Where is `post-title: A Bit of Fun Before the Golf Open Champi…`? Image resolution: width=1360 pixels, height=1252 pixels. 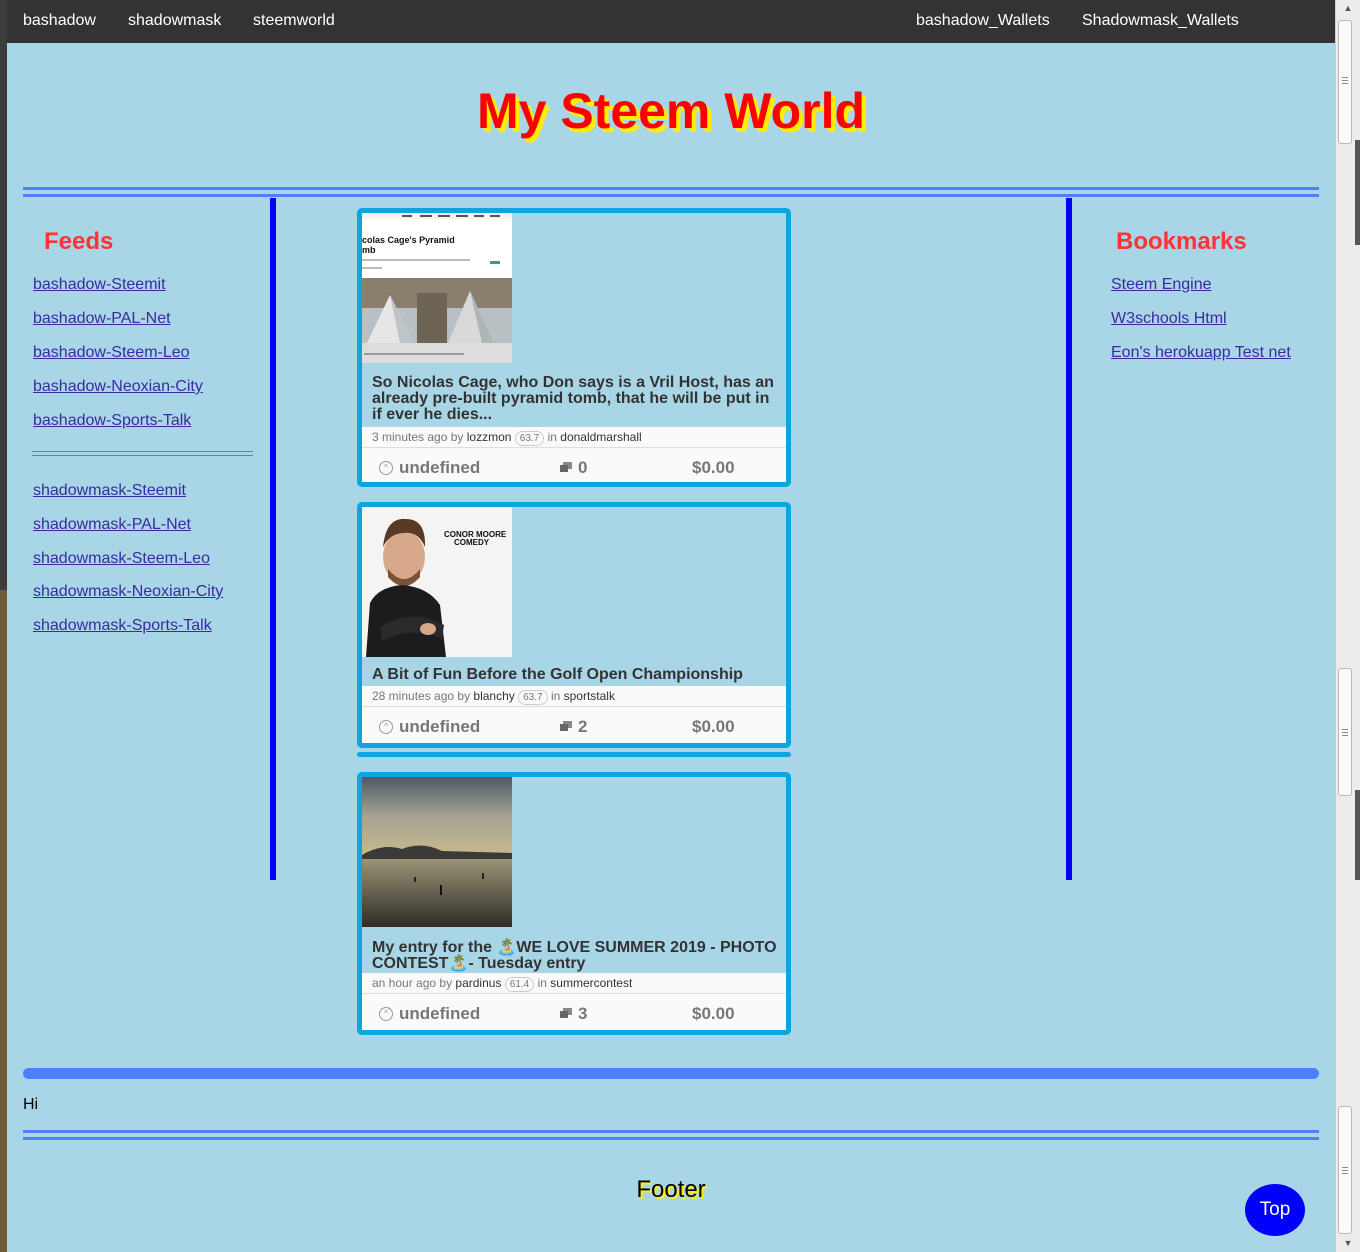
post-title: A Bit of Fun Before the Golf Open Champi… is located at coordinates (577, 675).